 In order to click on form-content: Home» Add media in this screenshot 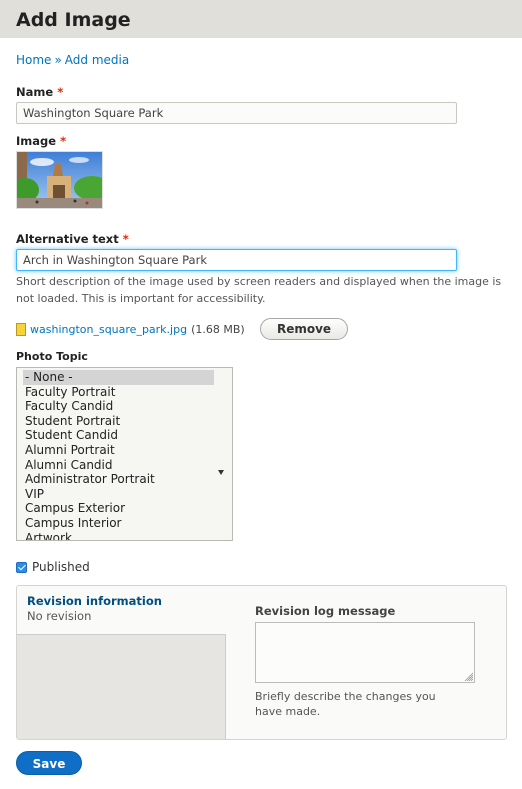, I will do `click(261, 60)`.